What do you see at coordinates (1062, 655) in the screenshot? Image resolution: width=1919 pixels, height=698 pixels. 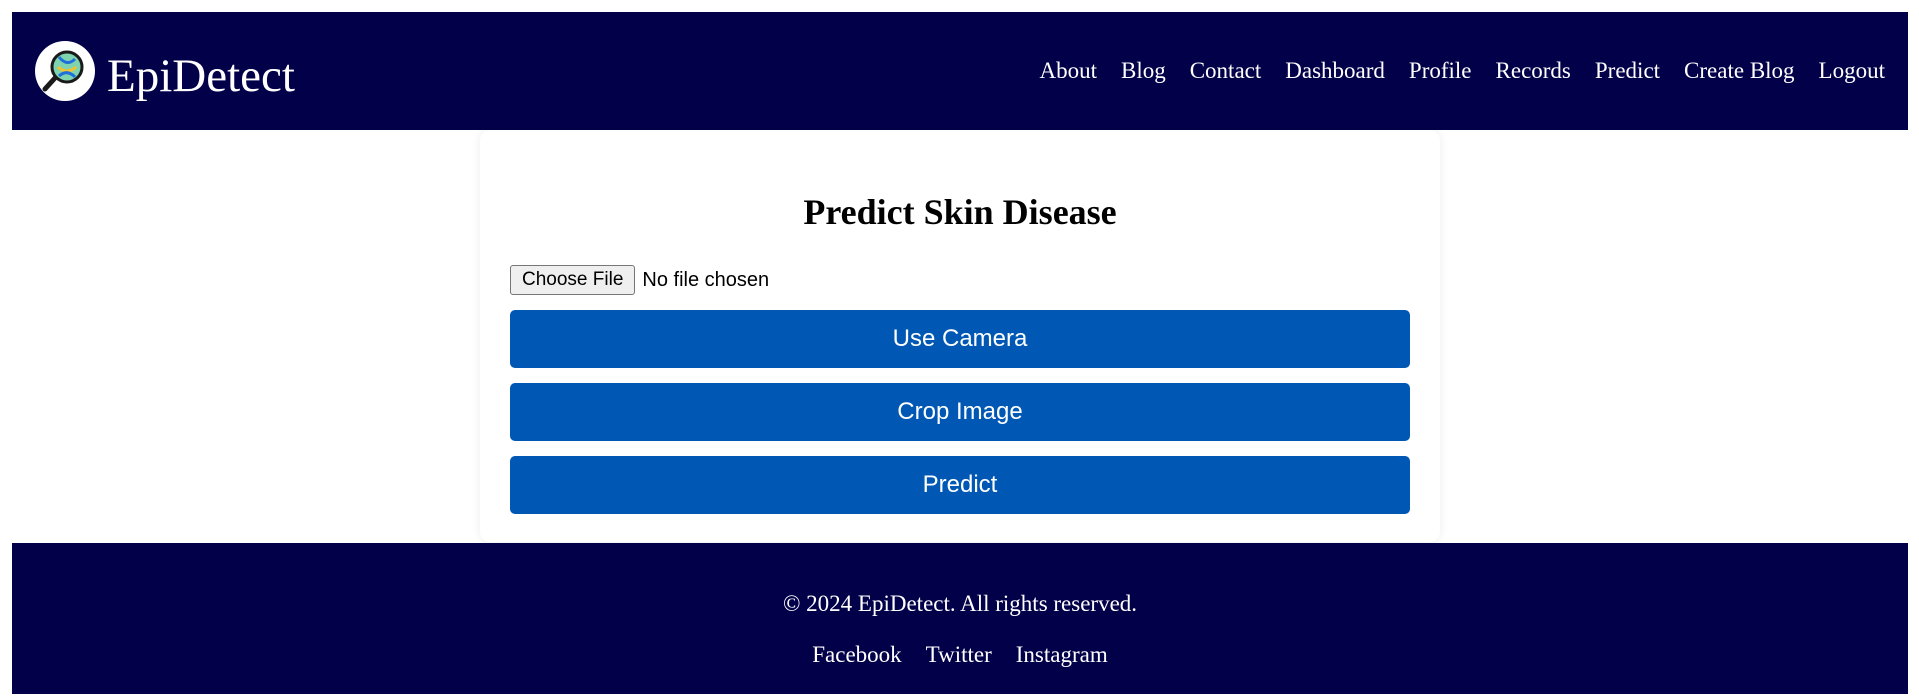 I see `social-instagram-link: Instagram` at bounding box center [1062, 655].